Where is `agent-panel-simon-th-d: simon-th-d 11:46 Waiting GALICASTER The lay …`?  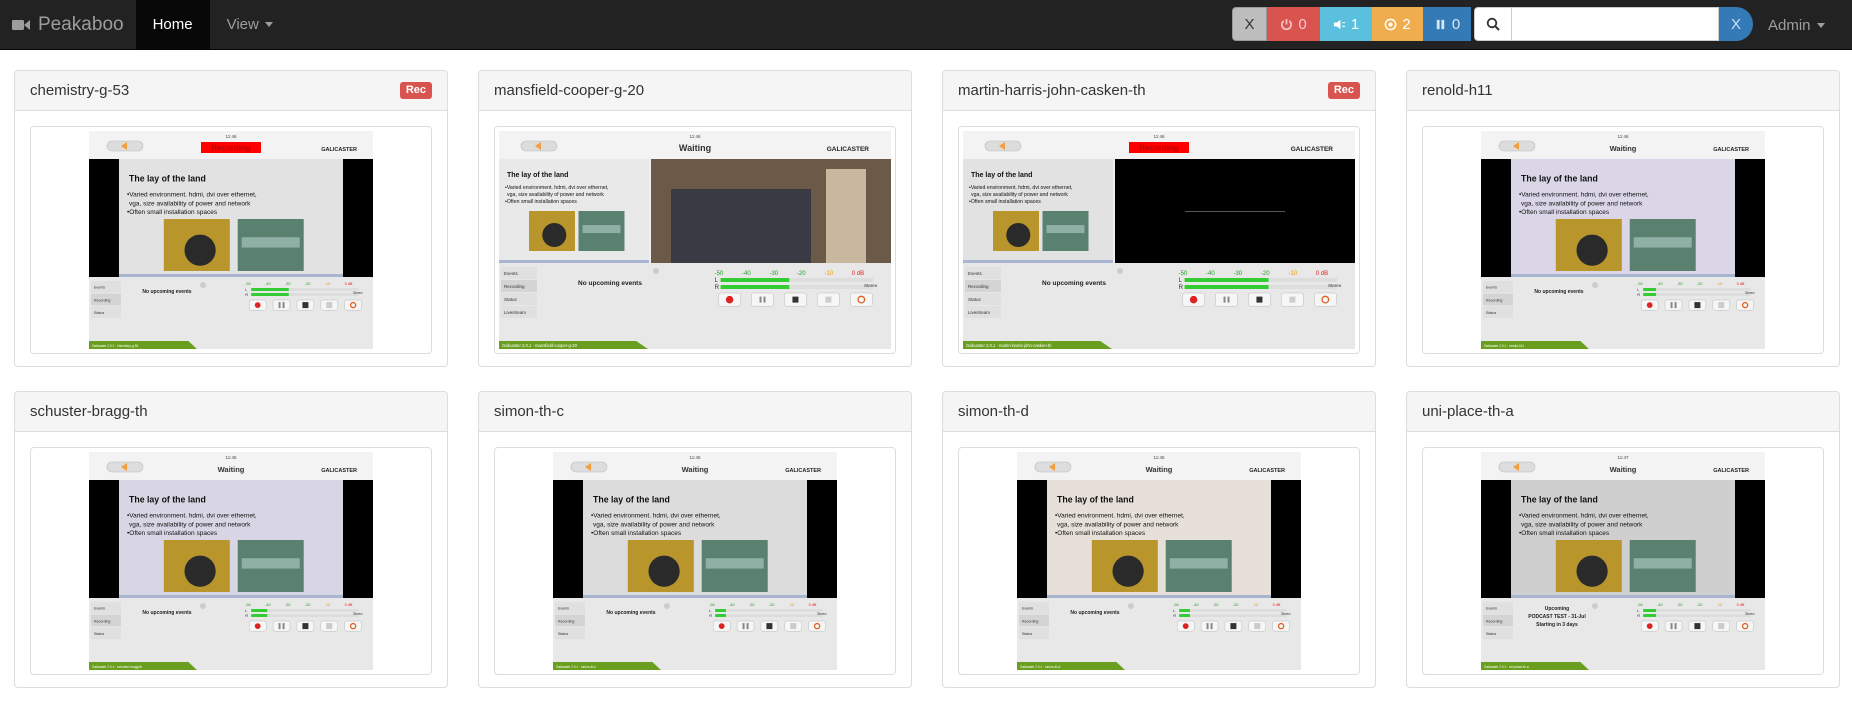 agent-panel-simon-th-d: simon-th-d 11:46 Waiting GALICASTER The lay … is located at coordinates (1159, 539).